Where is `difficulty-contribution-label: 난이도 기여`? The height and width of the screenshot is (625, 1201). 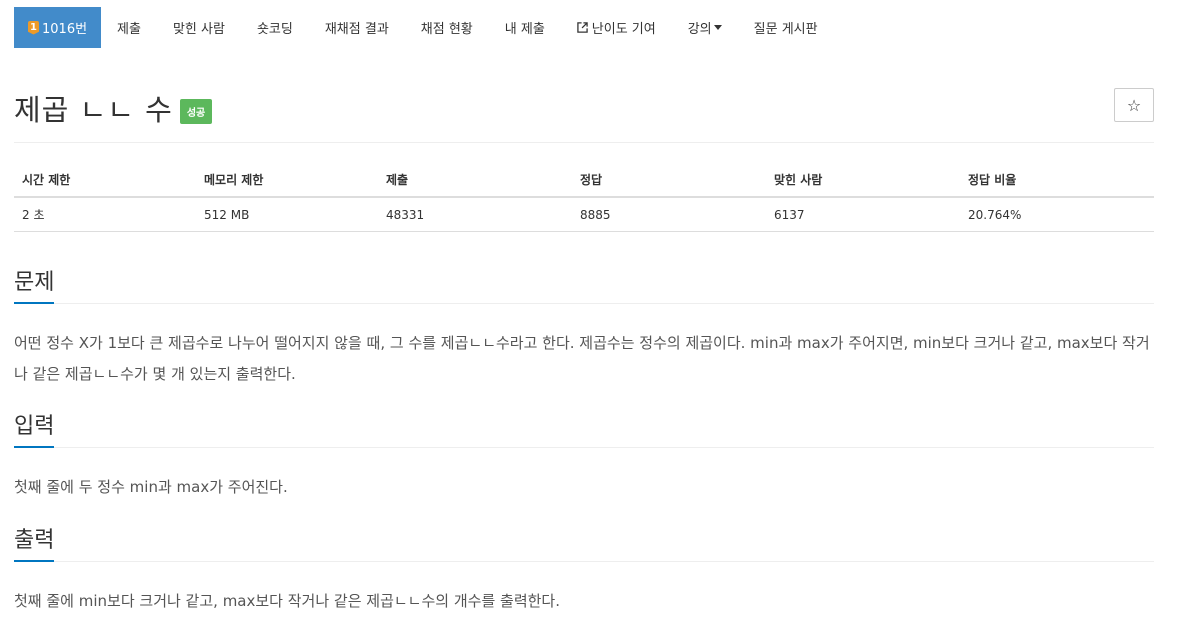 difficulty-contribution-label: 난이도 기여 is located at coordinates (623, 29).